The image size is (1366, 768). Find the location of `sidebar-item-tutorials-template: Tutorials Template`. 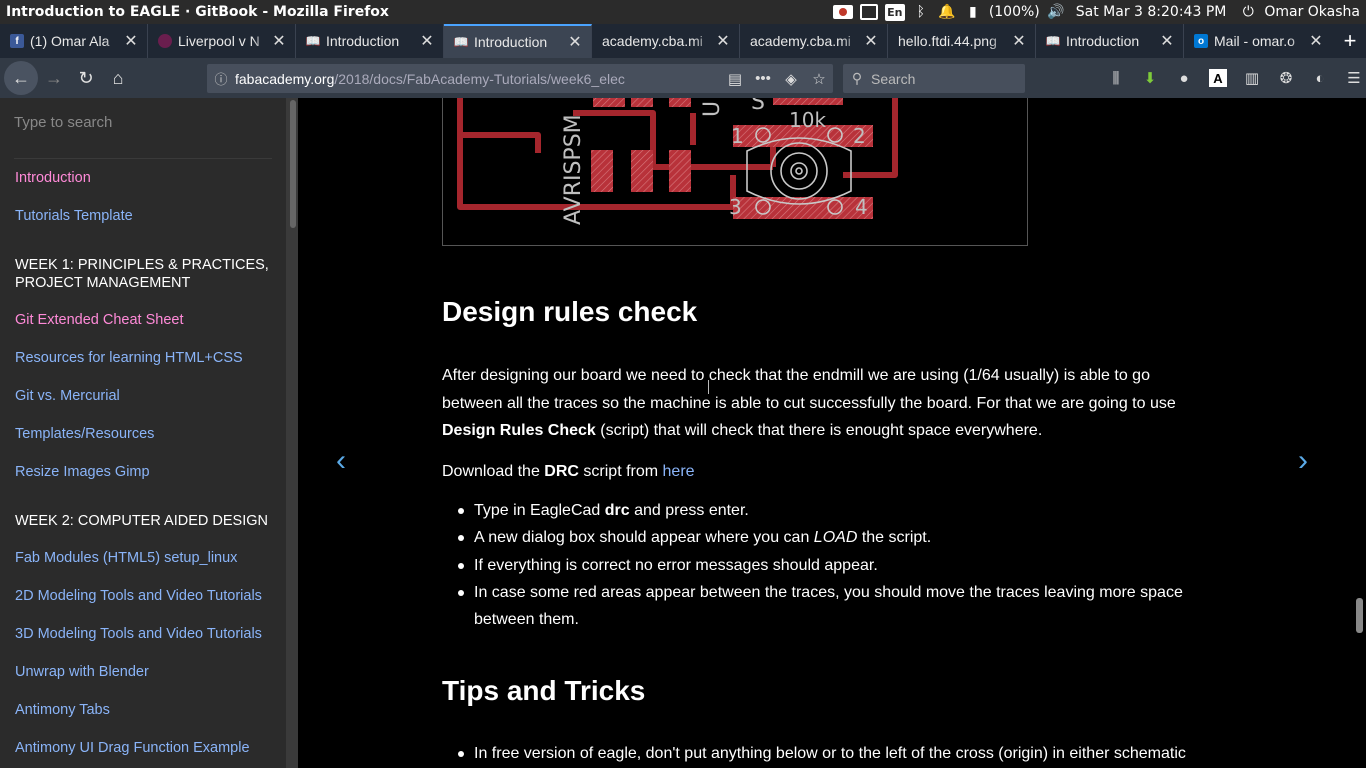

sidebar-item-tutorials-template: Tutorials Template is located at coordinates (74, 216).